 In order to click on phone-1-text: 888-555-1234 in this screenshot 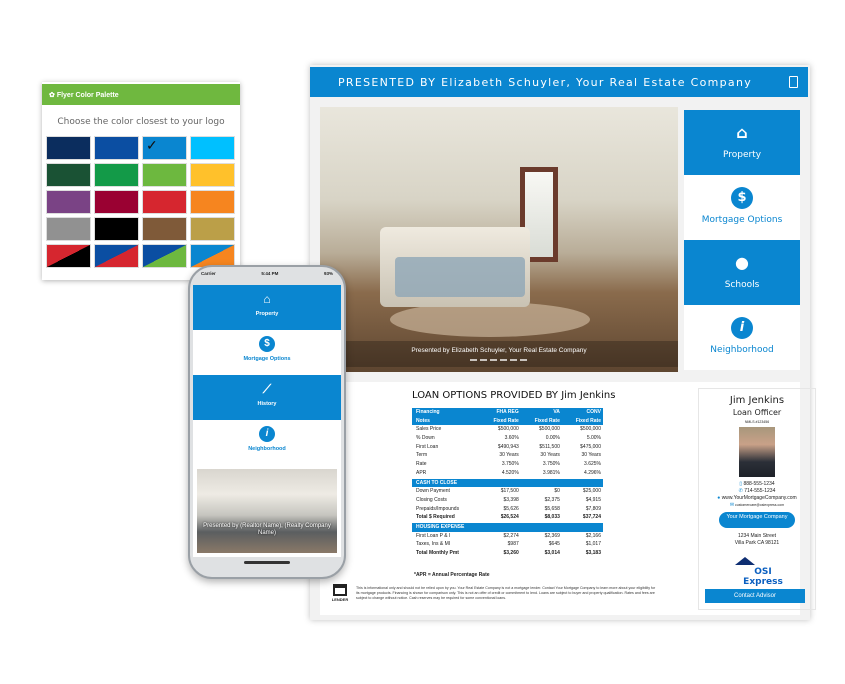, I will do `click(759, 484)`.